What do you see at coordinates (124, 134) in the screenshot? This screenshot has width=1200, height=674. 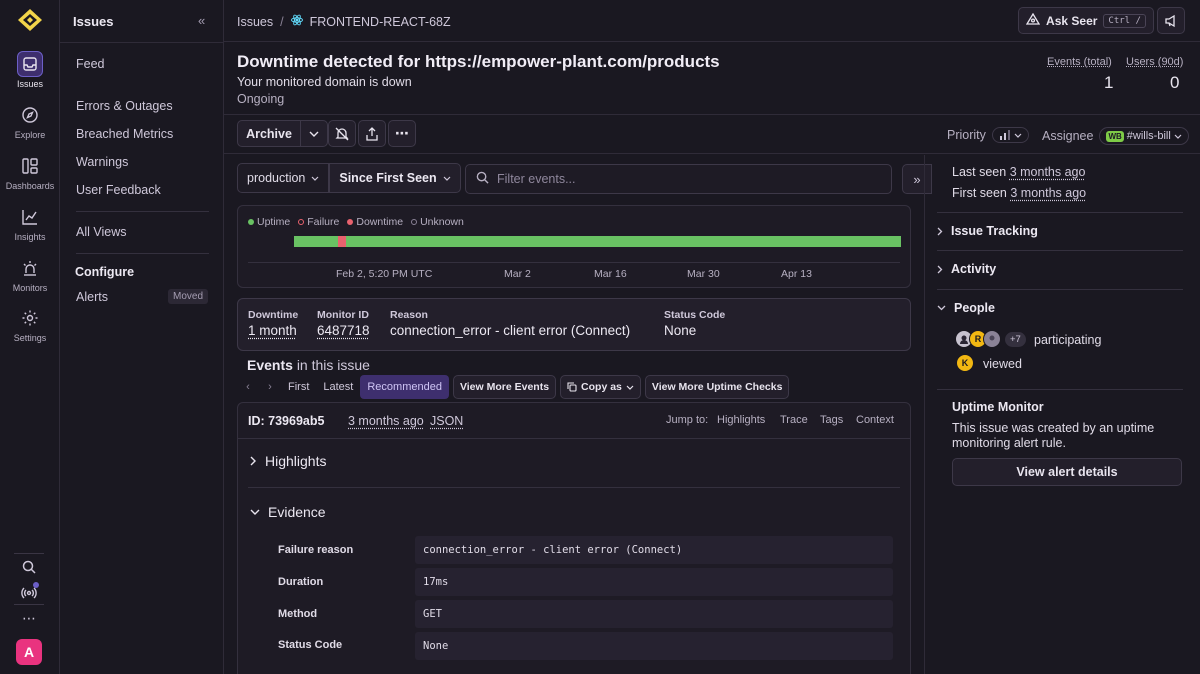 I see `sidebar-item-breached-metrics: Breached Metrics` at bounding box center [124, 134].